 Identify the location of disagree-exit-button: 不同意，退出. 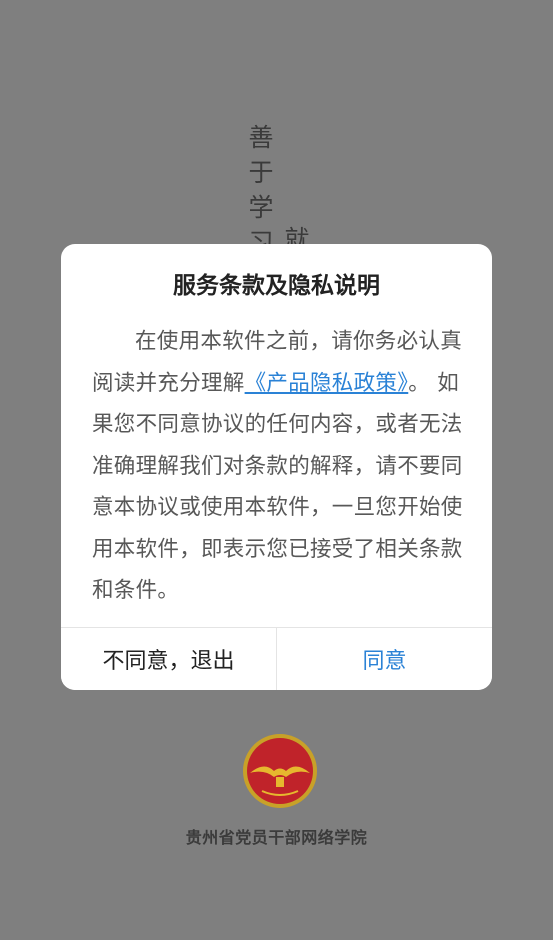
(169, 659).